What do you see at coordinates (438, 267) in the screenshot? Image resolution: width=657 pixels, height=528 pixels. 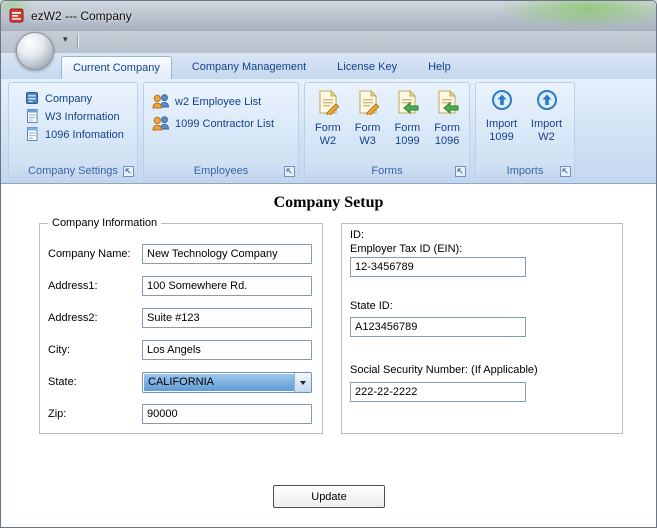 I see `ein-input` at bounding box center [438, 267].